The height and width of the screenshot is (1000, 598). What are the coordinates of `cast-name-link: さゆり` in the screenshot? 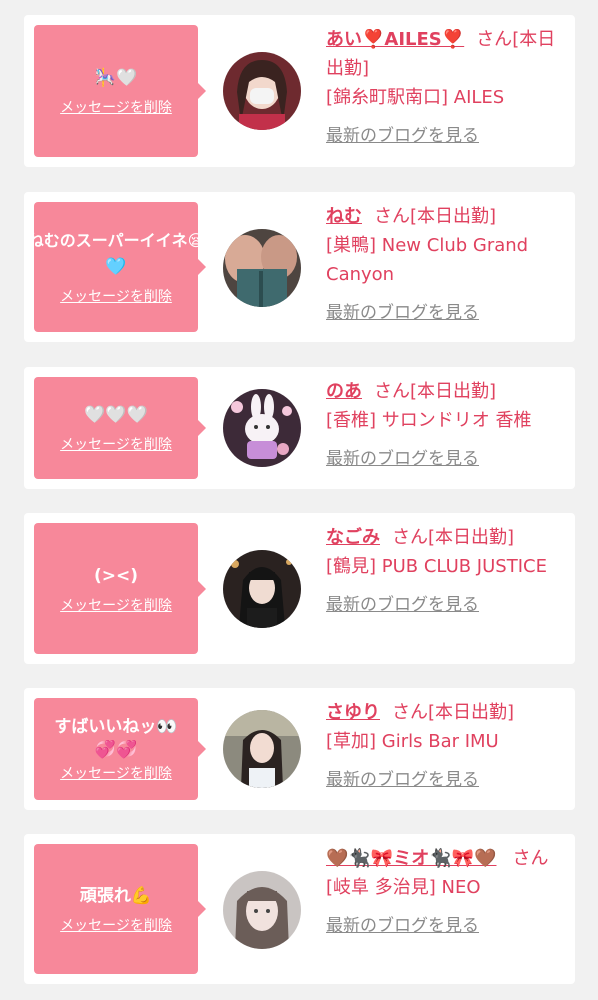 It's located at (353, 712).